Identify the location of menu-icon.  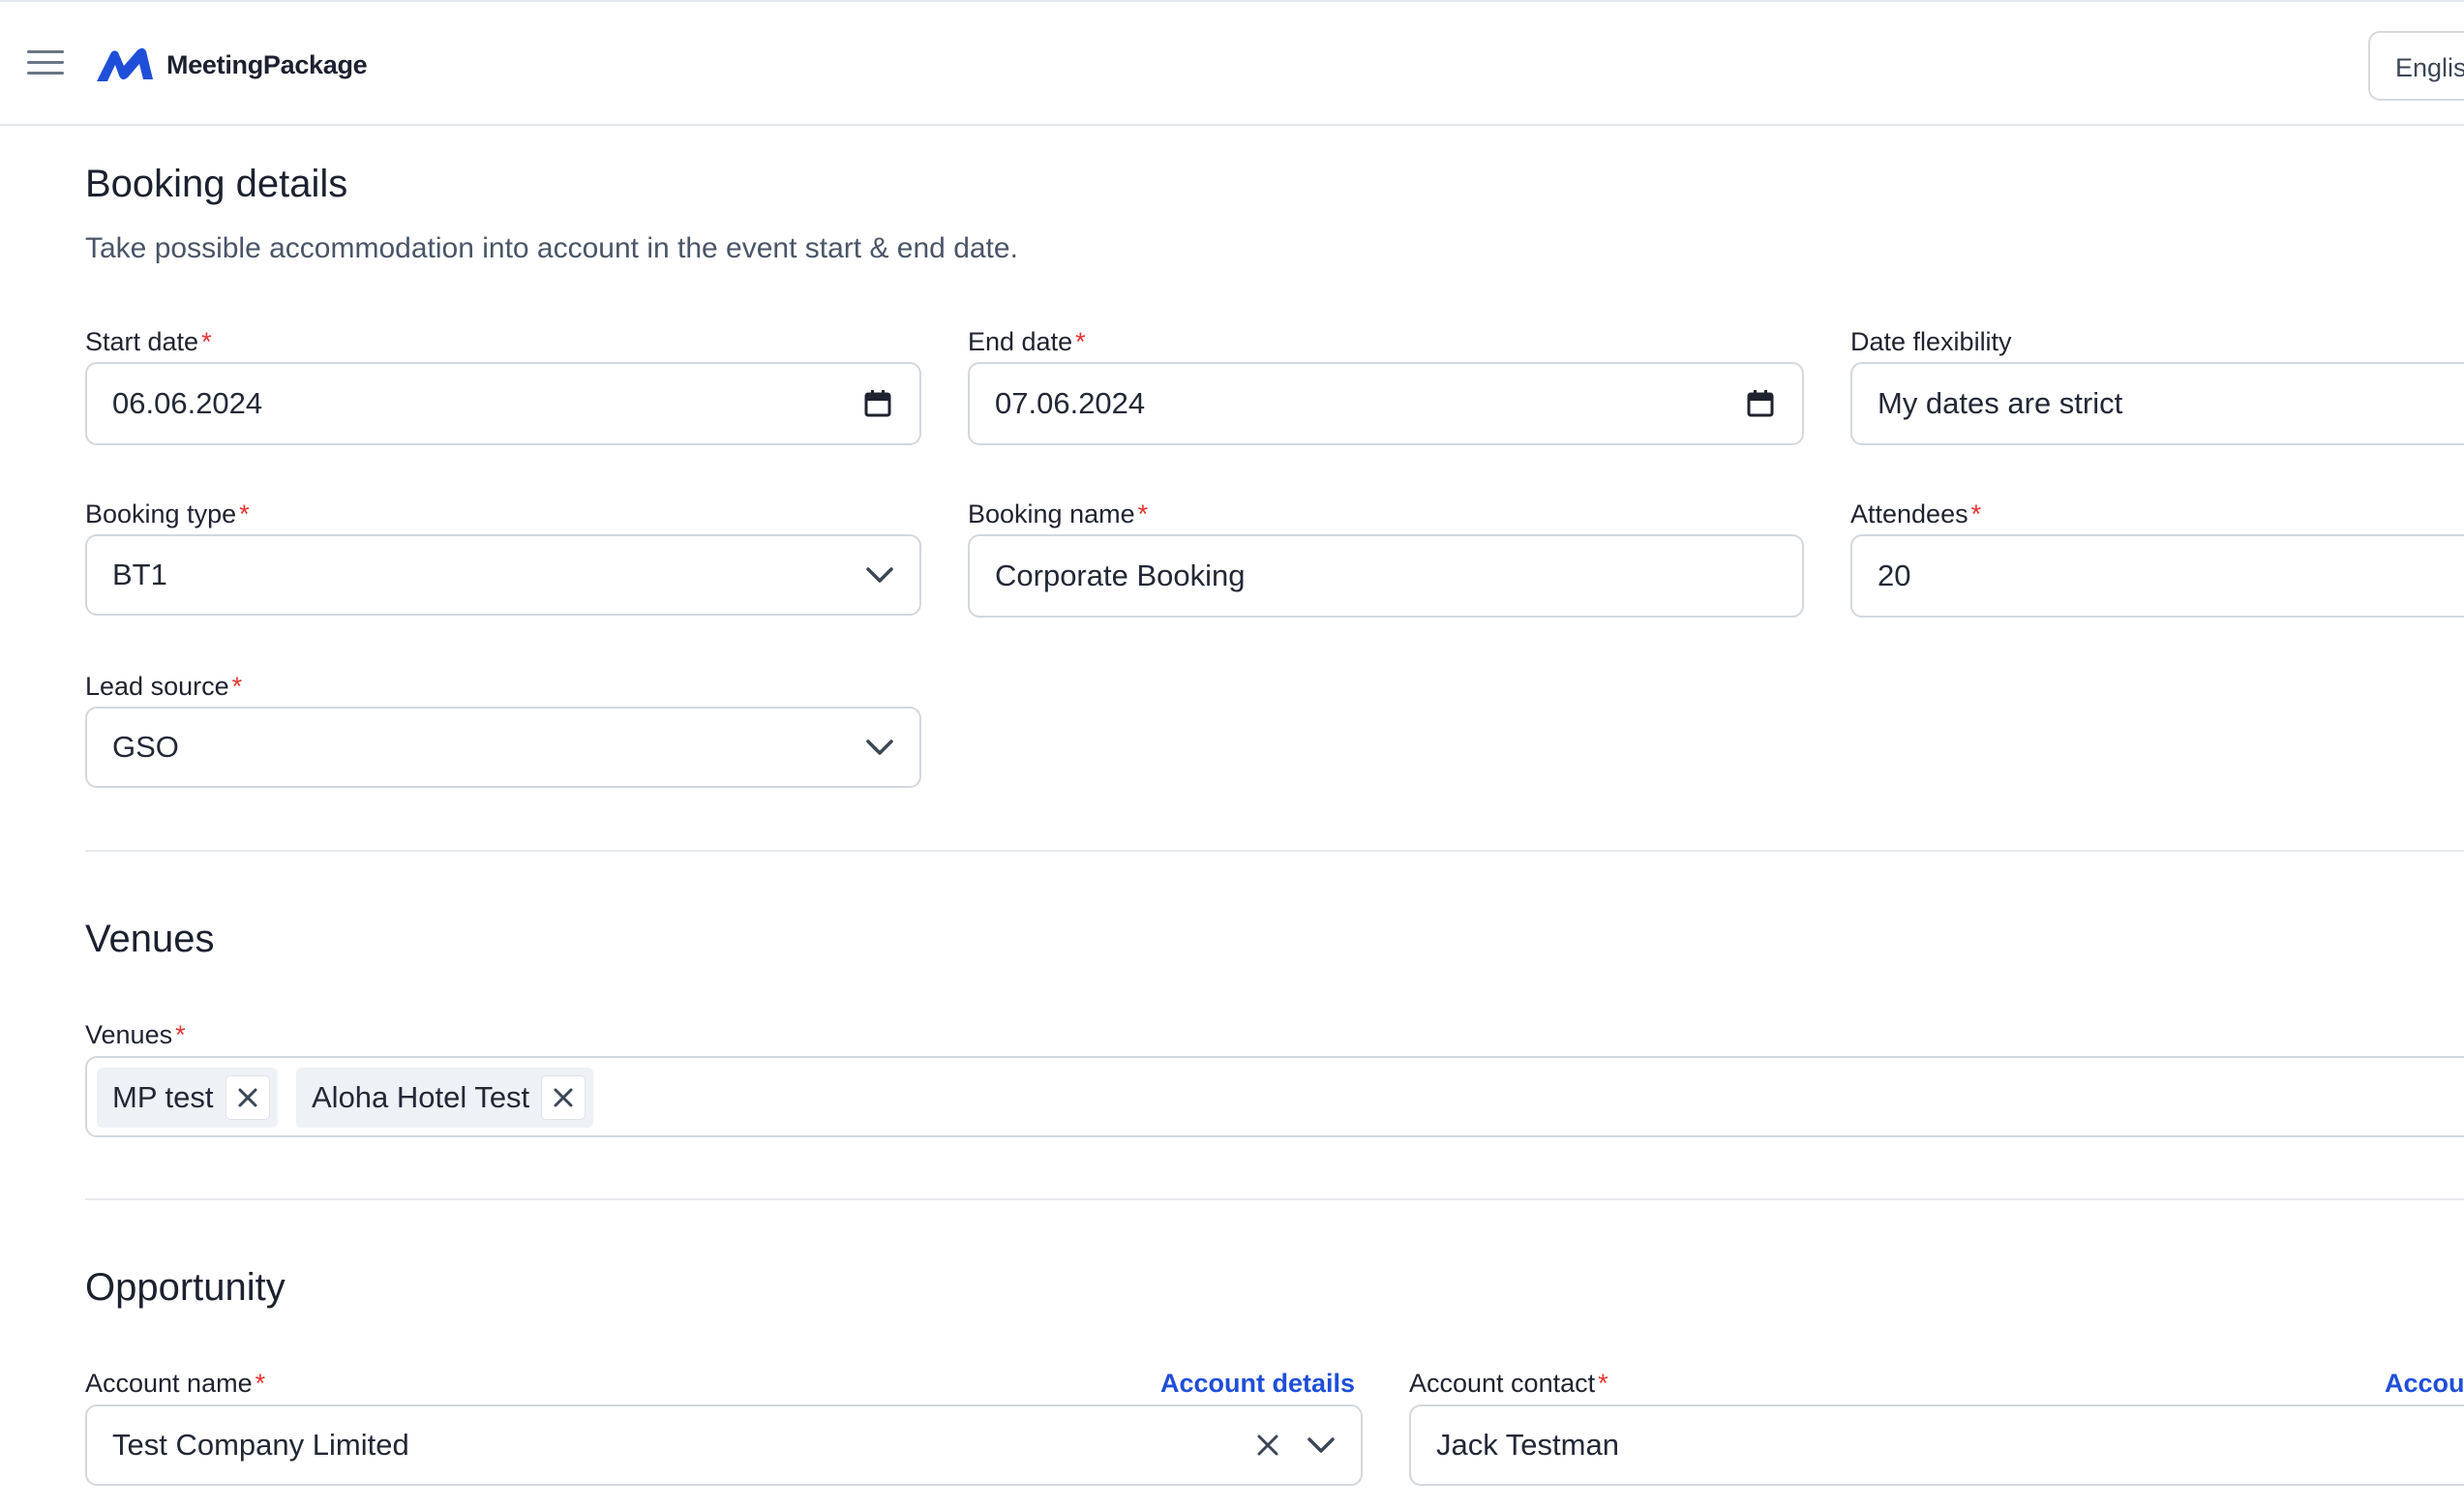
(45, 64).